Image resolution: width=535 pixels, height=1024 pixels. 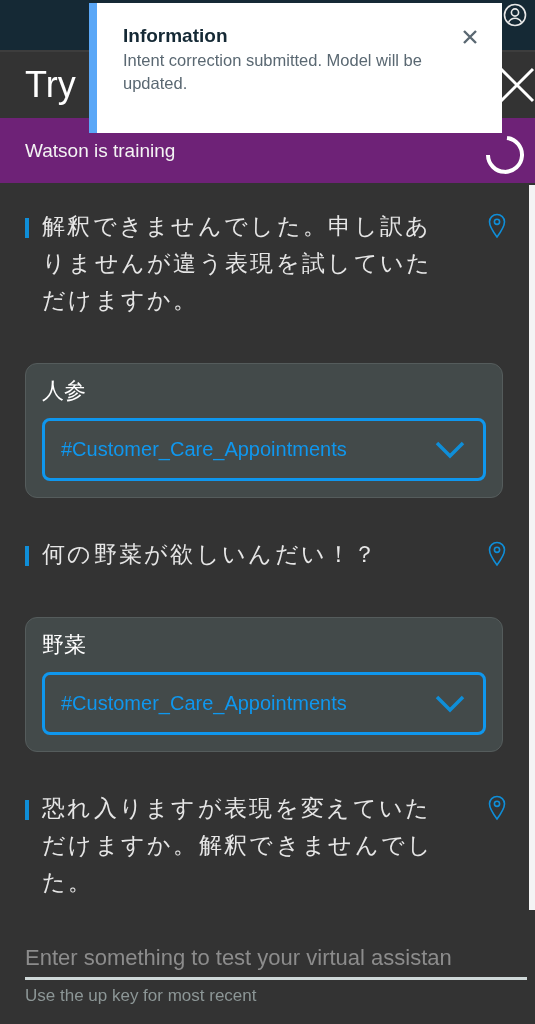 What do you see at coordinates (238, 263) in the screenshot?
I see `assistant-message: 解釈できませんでした。申し訳ありませんが違う表現を試していただけますか。` at bounding box center [238, 263].